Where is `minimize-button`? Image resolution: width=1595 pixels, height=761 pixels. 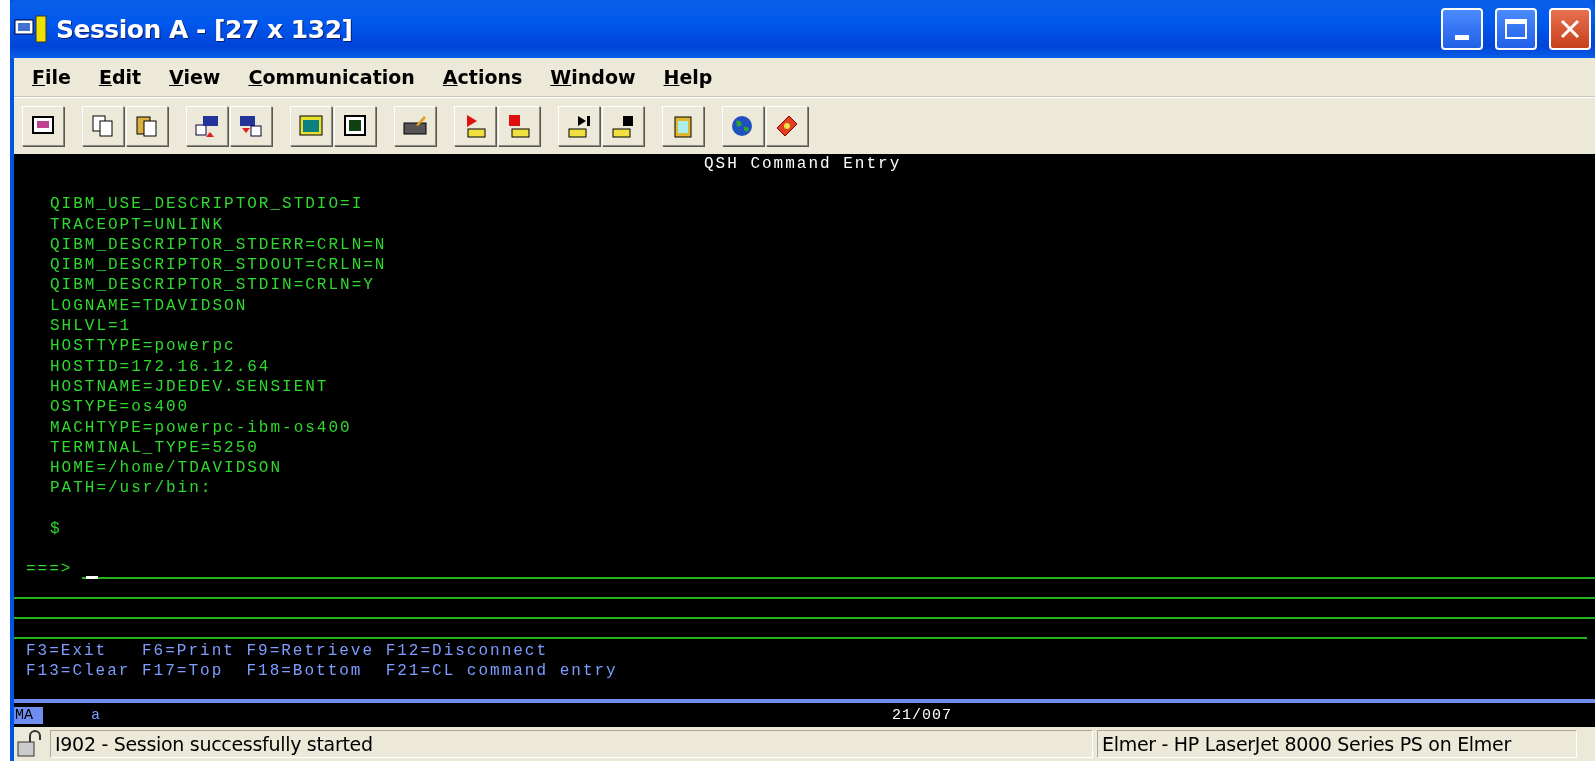 minimize-button is located at coordinates (1462, 29).